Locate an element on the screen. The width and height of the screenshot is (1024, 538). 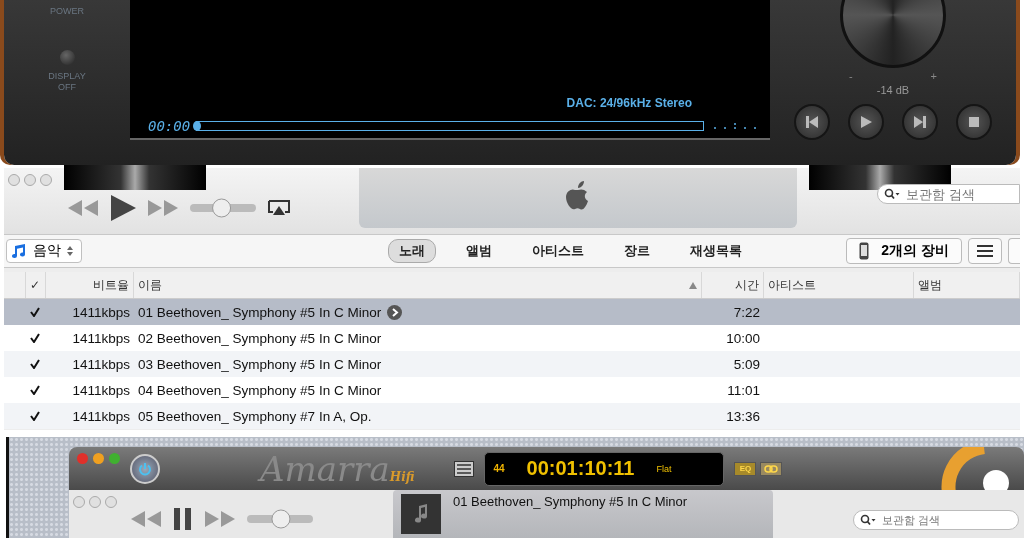
menu-icon is located at coordinates (464, 468).